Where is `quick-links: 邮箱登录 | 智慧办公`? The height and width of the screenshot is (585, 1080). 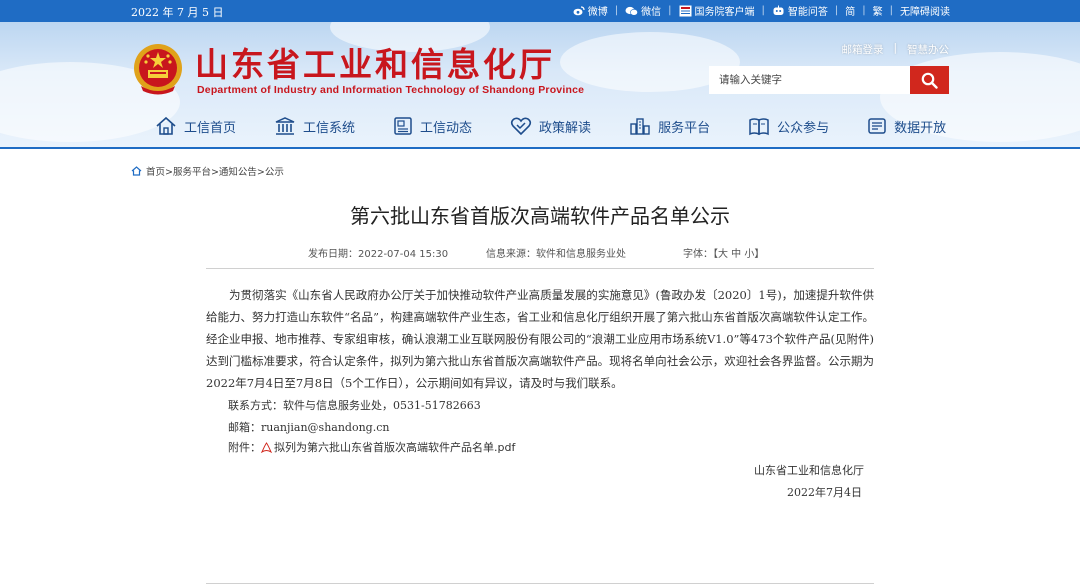
quick-links: 邮箱登录 | 智慧办公 is located at coordinates (895, 49).